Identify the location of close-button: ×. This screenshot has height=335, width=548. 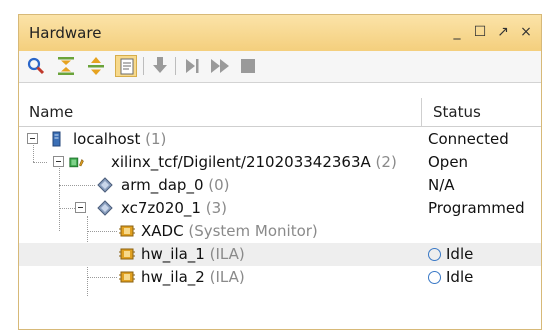
(526, 32).